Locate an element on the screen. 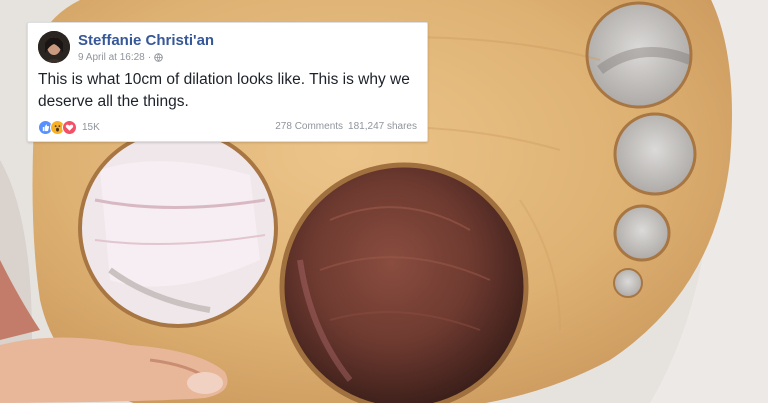 The width and height of the screenshot is (768, 403). author-name-link: Steffanie Christi'an is located at coordinates (146, 40).